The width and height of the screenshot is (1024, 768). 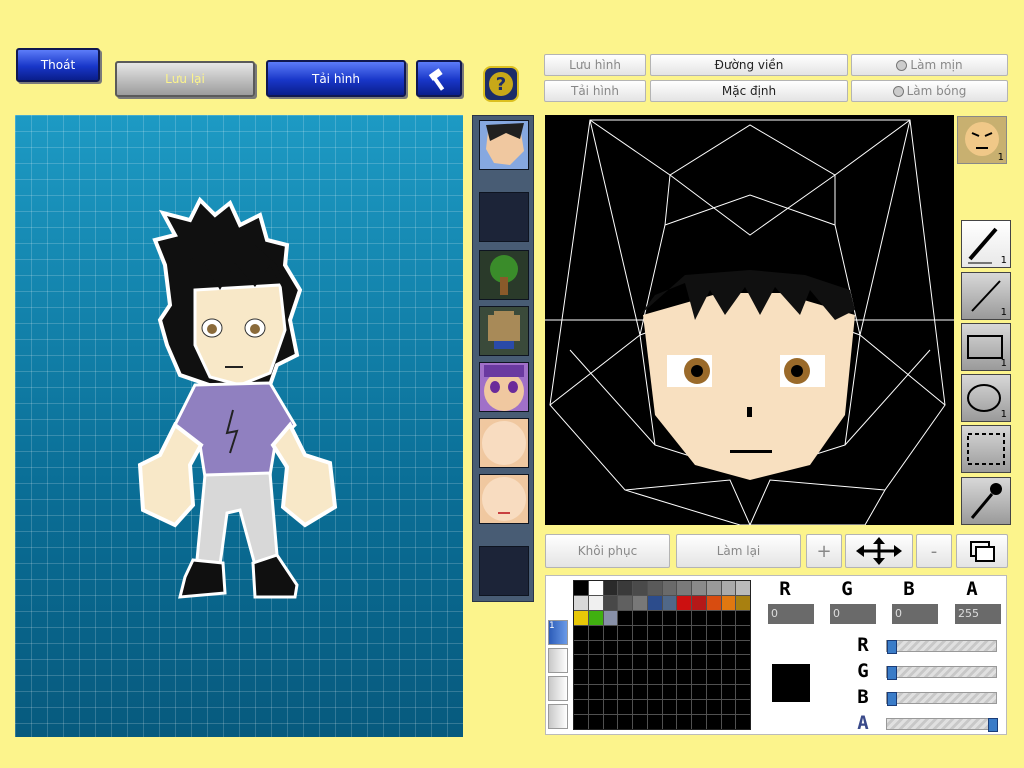 I want to click on shade-option: Làm bóng, so click(x=929, y=91).